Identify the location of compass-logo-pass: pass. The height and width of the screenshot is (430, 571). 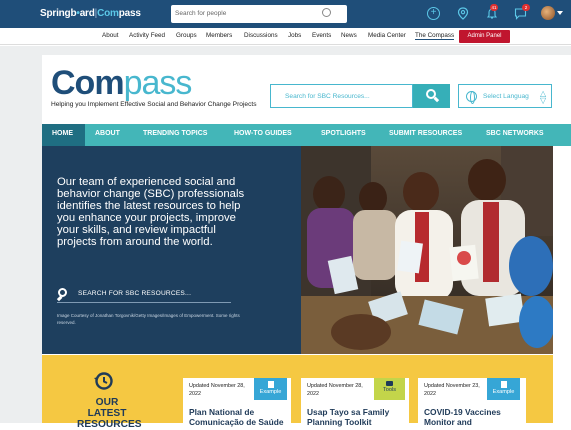
(158, 83).